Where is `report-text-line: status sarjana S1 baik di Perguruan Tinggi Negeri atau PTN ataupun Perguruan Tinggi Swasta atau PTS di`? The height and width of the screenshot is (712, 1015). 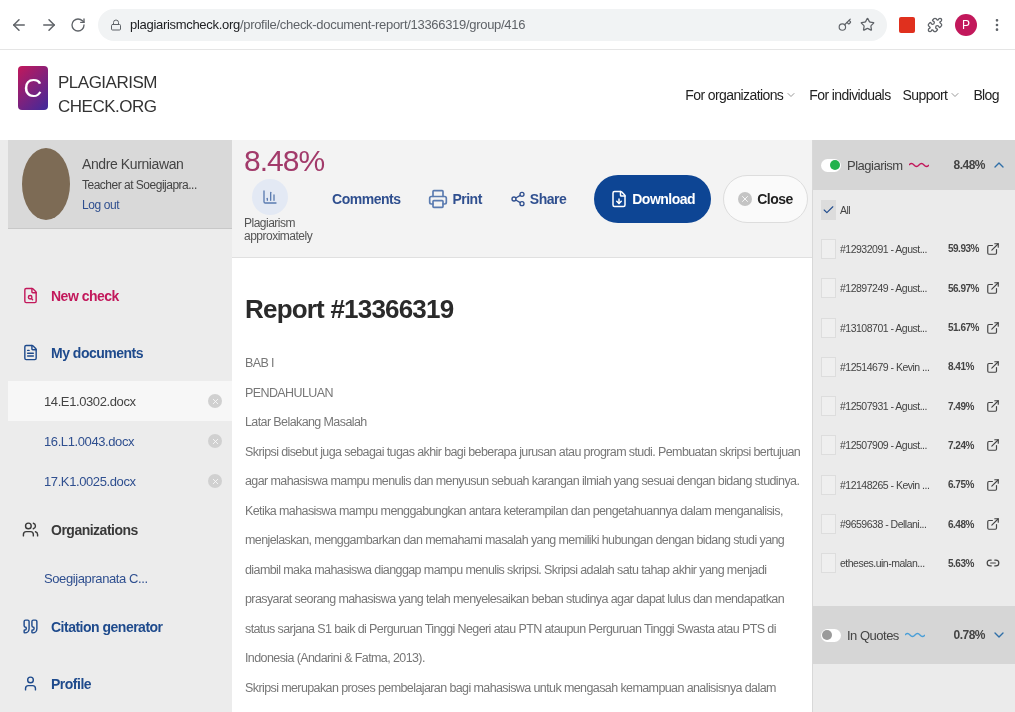 report-text-line: status sarjana S1 baik di Perguruan Tinggi Negeri atau PTN ataupun Perguruan Tinggi Swasta atau PTS di is located at coordinates (511, 629).